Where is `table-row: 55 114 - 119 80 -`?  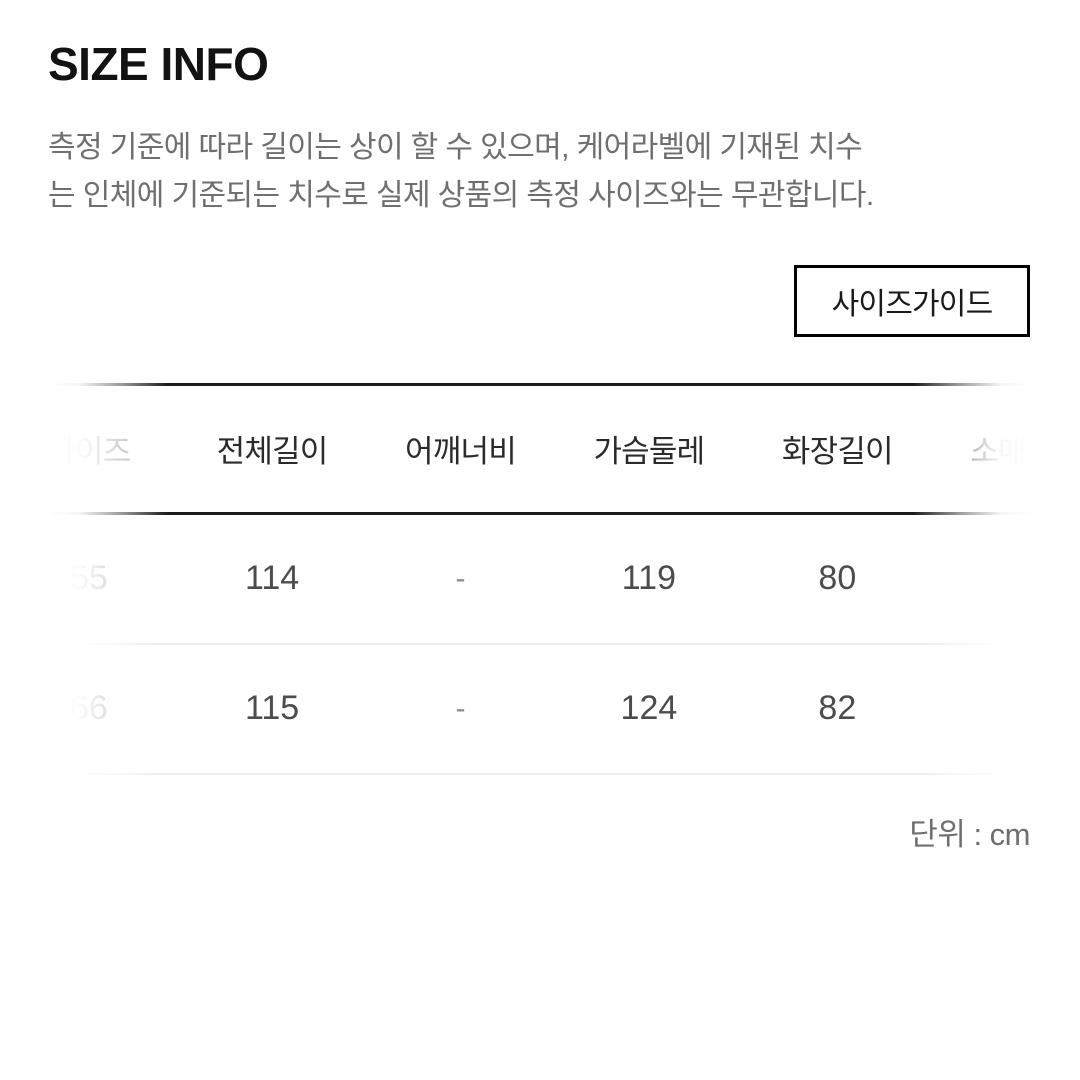 table-row: 55 114 - 119 80 - is located at coordinates (540, 579).